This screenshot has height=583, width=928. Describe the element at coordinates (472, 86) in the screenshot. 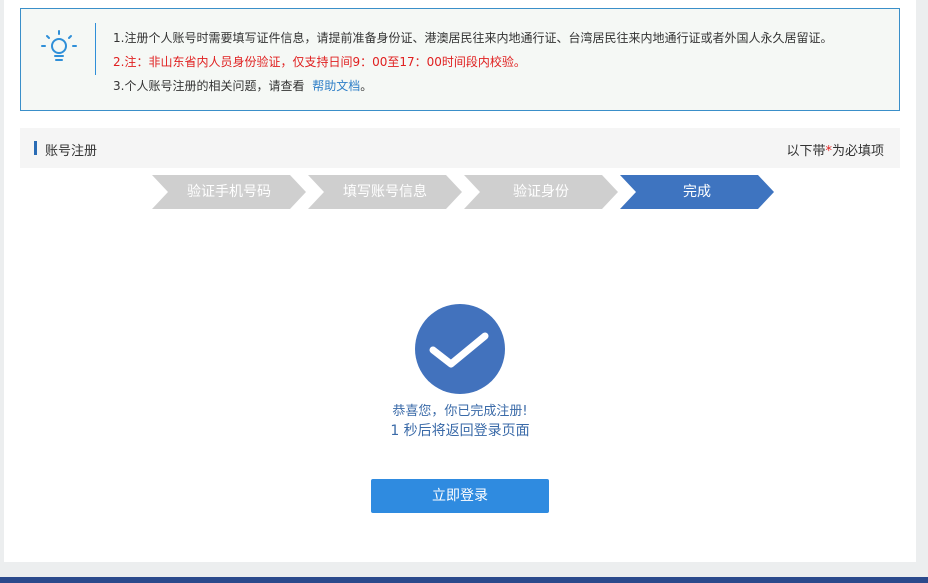

I see `notice-line-3: 3.个人账号注册的相关问题，请查看 帮助文档。` at that location.